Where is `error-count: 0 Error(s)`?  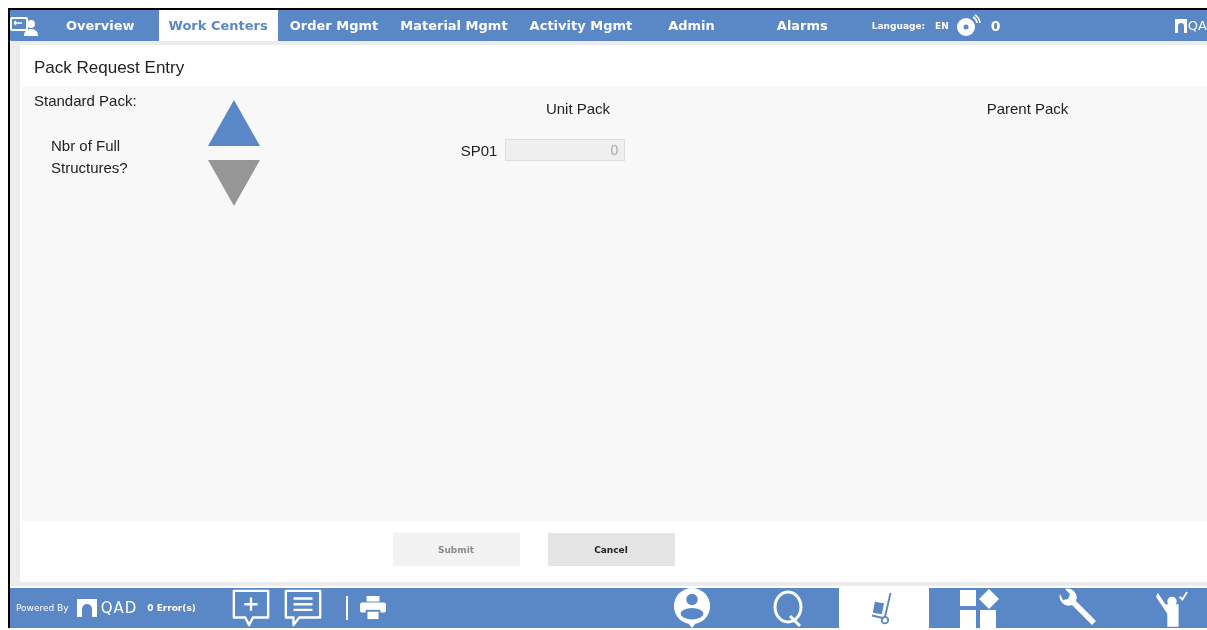
error-count: 0 Error(s) is located at coordinates (171, 608).